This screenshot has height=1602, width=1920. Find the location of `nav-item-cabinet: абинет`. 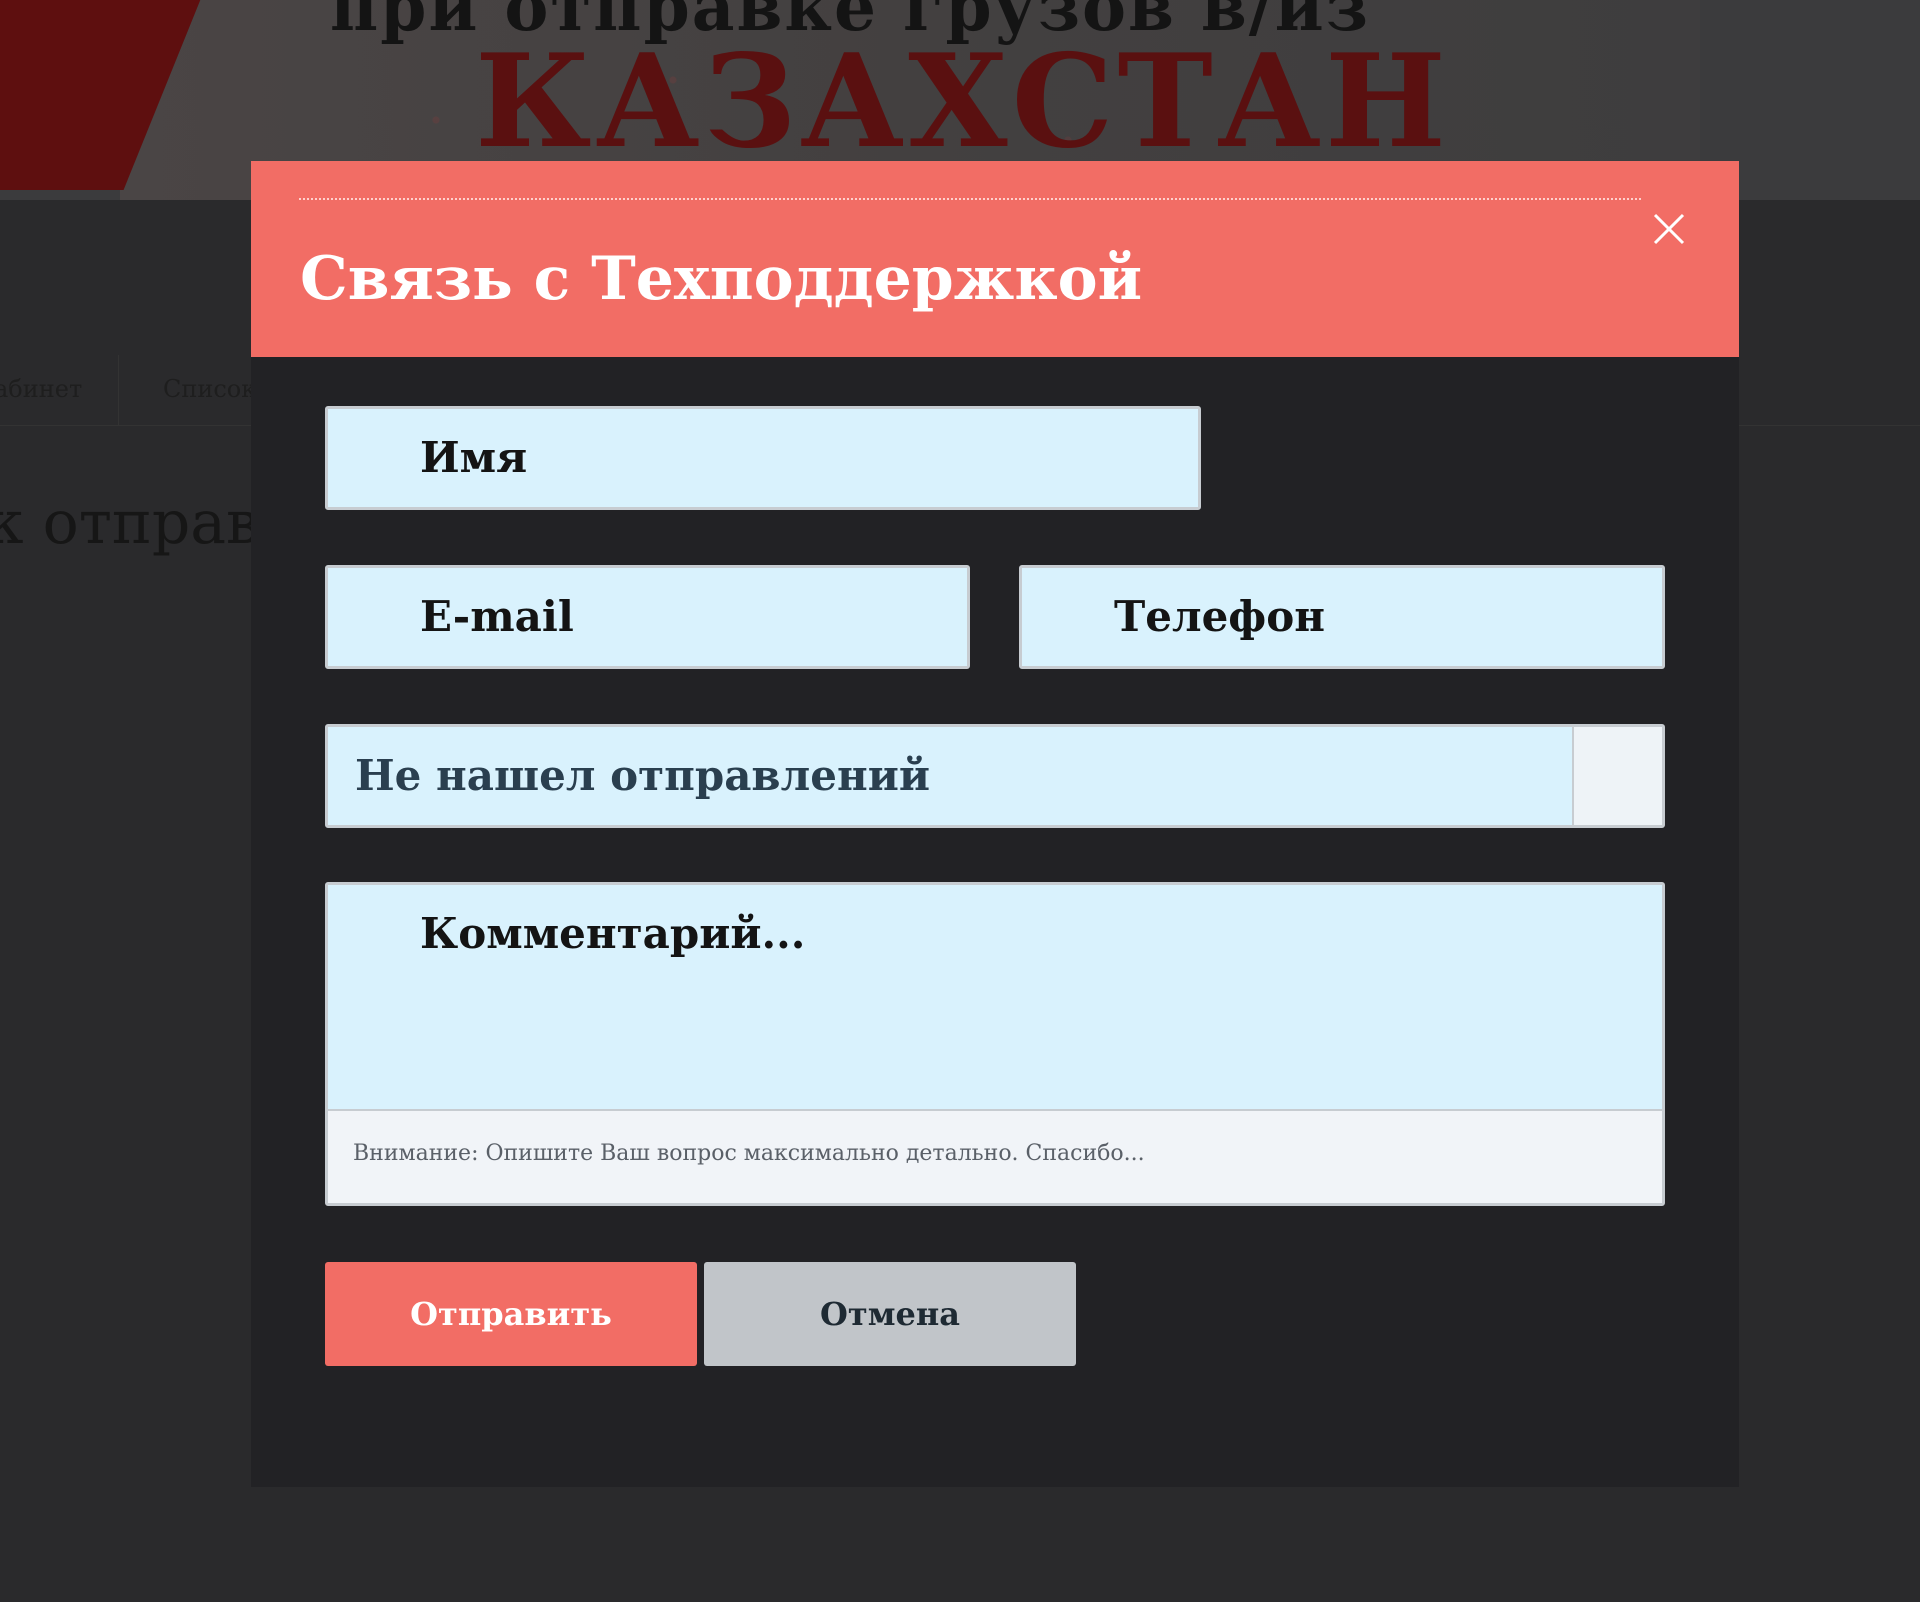

nav-item-cabinet: абинет is located at coordinates (41, 389).